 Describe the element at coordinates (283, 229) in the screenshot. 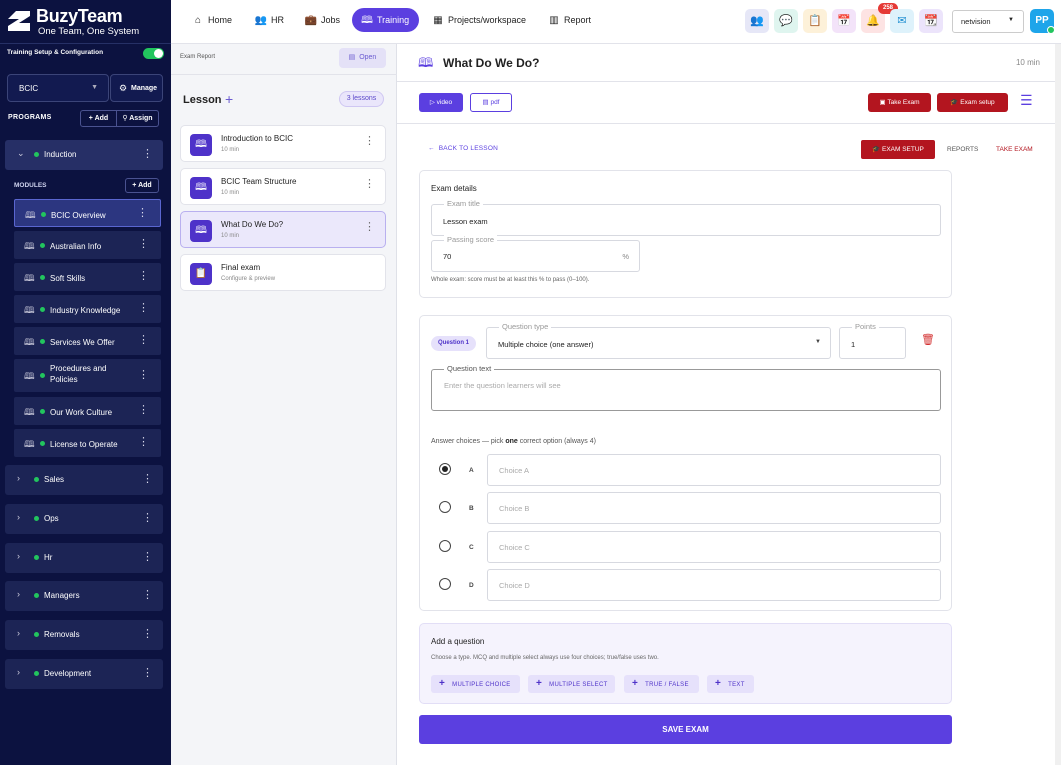

I see `lesson-card: 🕮 What Do We Do? 10 min ⋮` at that location.